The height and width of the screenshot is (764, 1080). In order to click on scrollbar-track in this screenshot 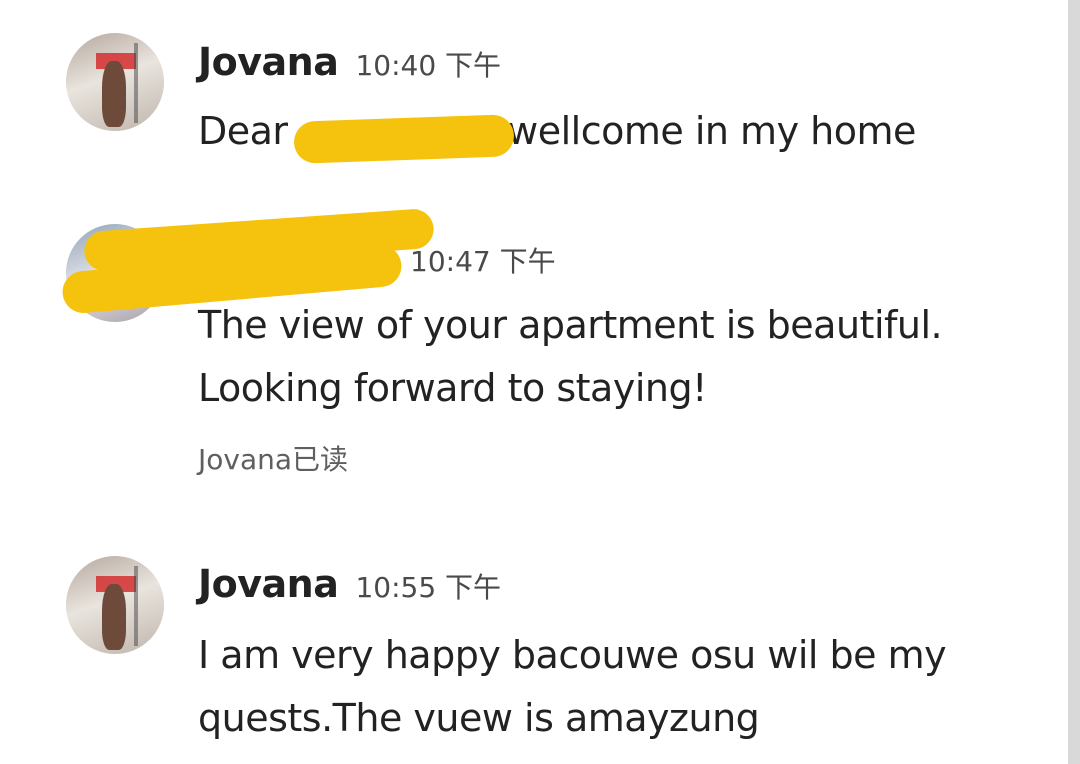, I will do `click(1074, 382)`.